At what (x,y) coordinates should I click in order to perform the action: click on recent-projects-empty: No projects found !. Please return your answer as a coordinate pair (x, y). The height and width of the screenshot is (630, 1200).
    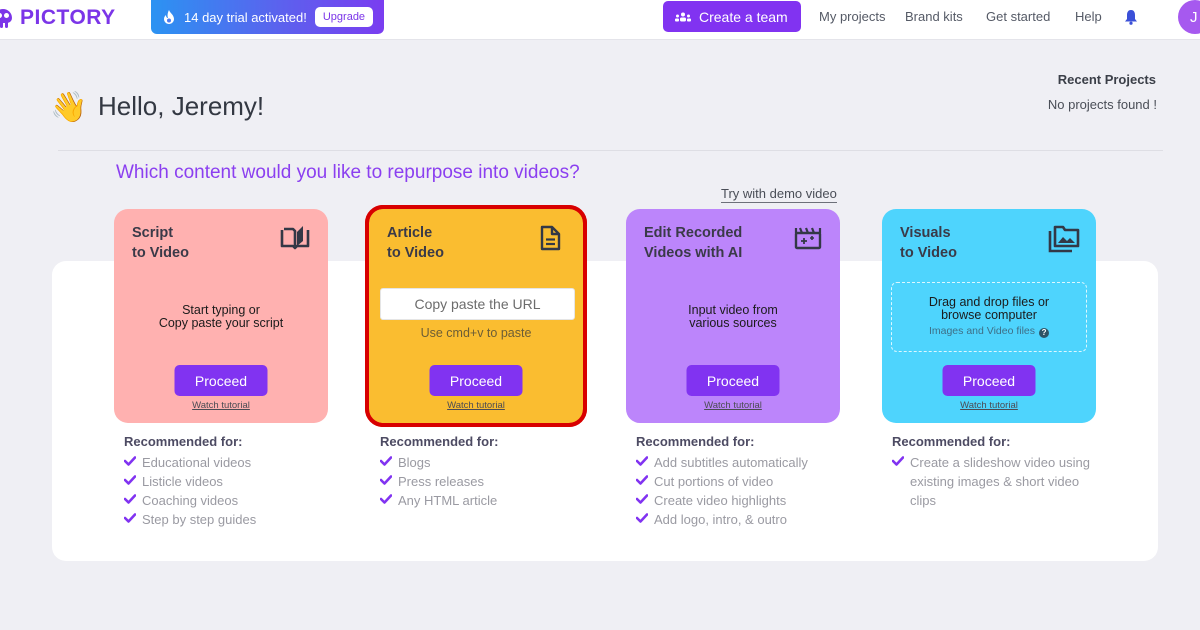
    Looking at the image, I should click on (1102, 104).